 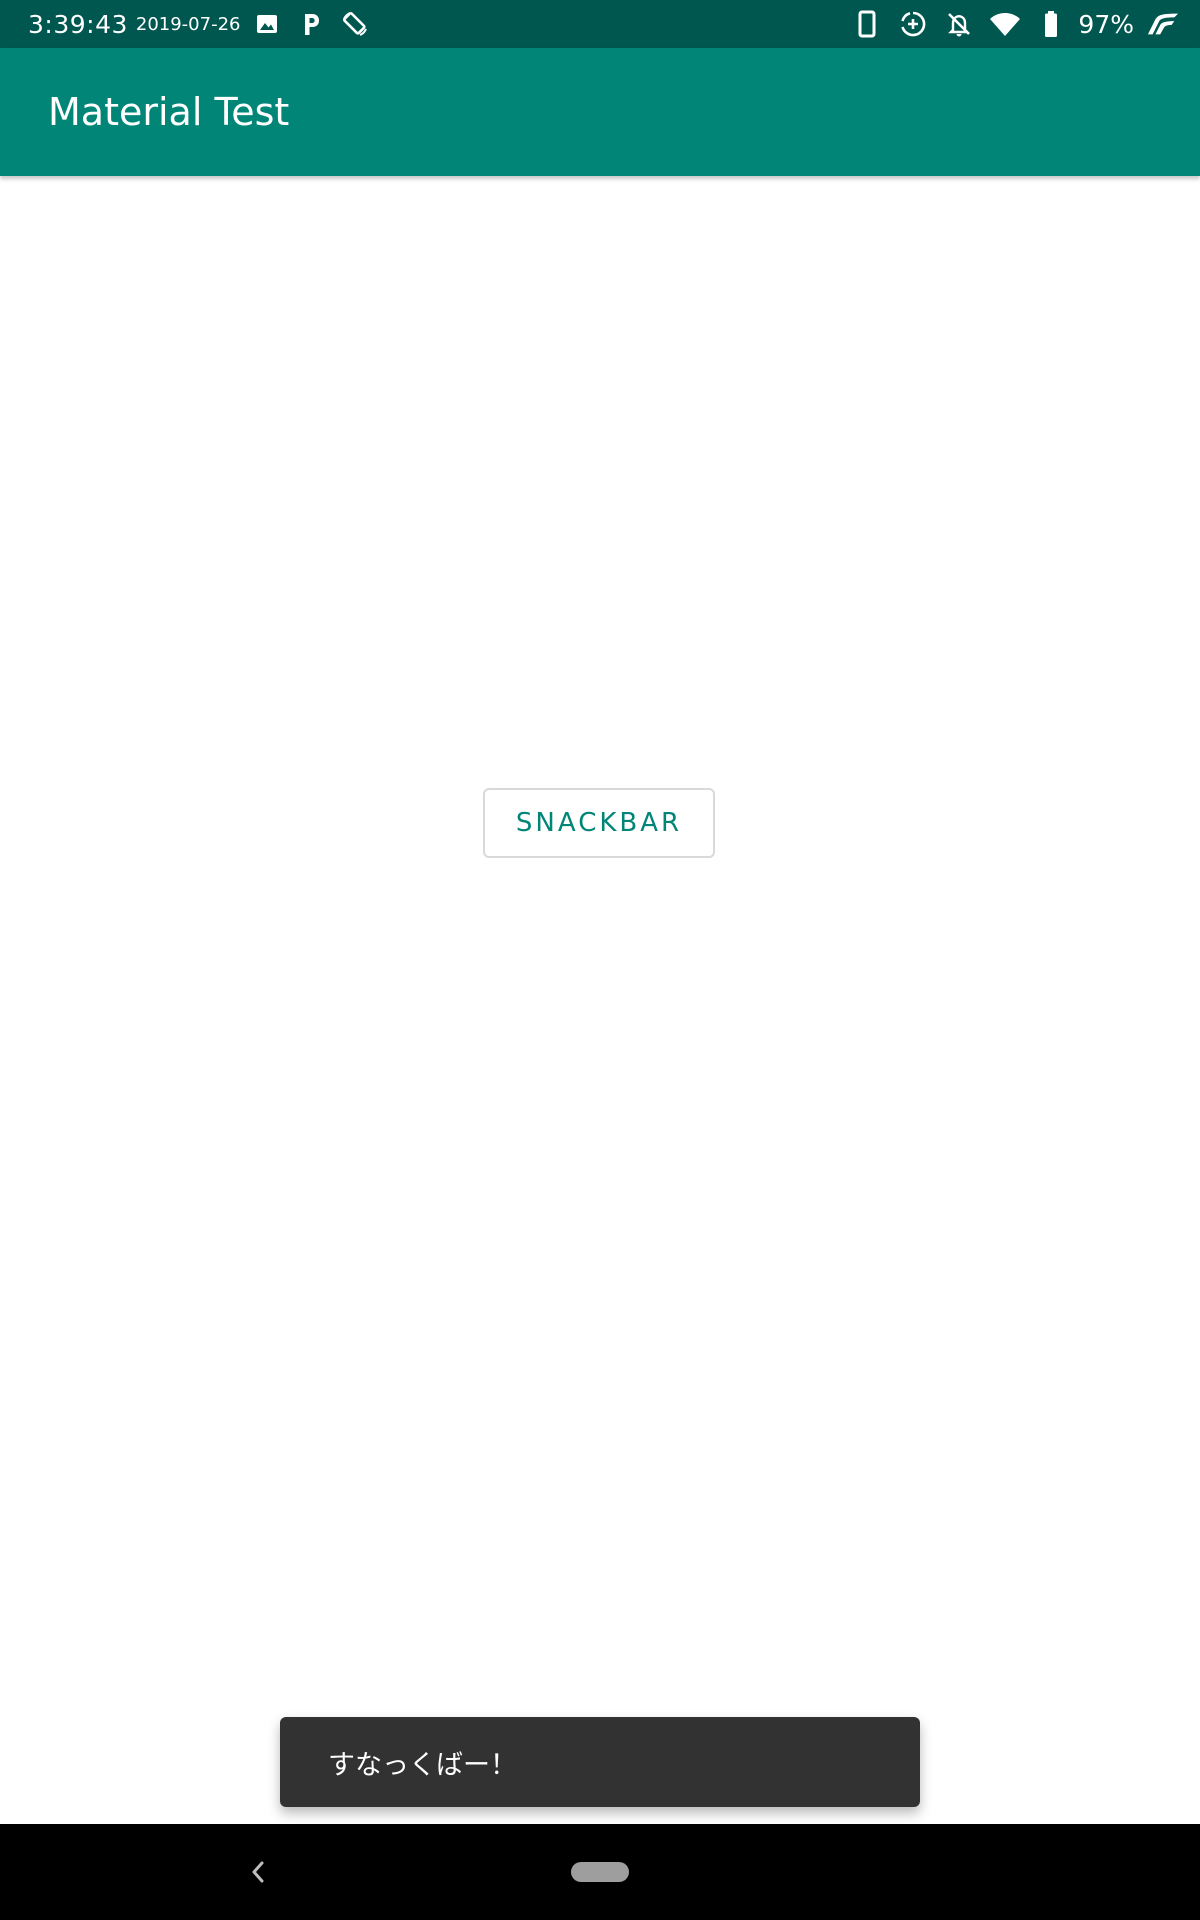 I want to click on snackbar-button: SNACKBAR, so click(x=599, y=823).